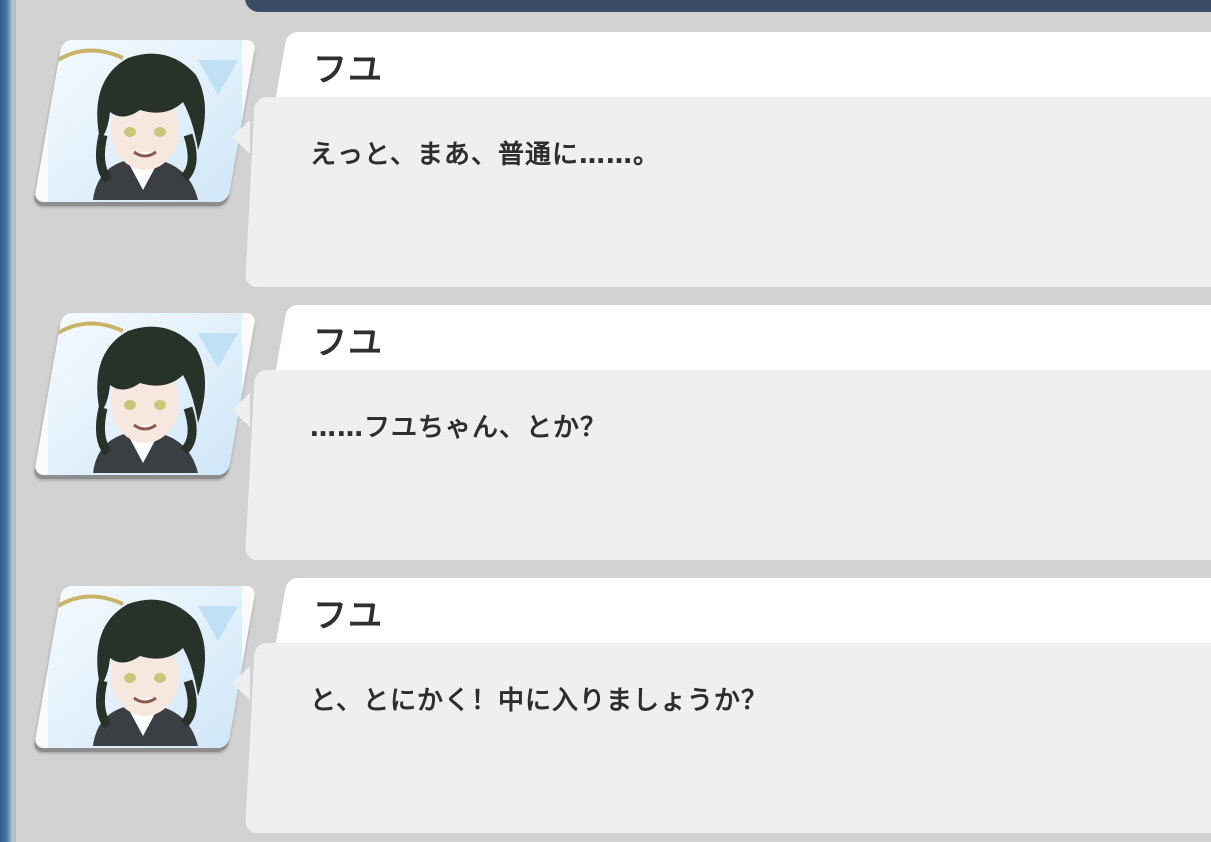  I want to click on message-text: と、とにかく！中に入りましょうか？, so click(539, 701).